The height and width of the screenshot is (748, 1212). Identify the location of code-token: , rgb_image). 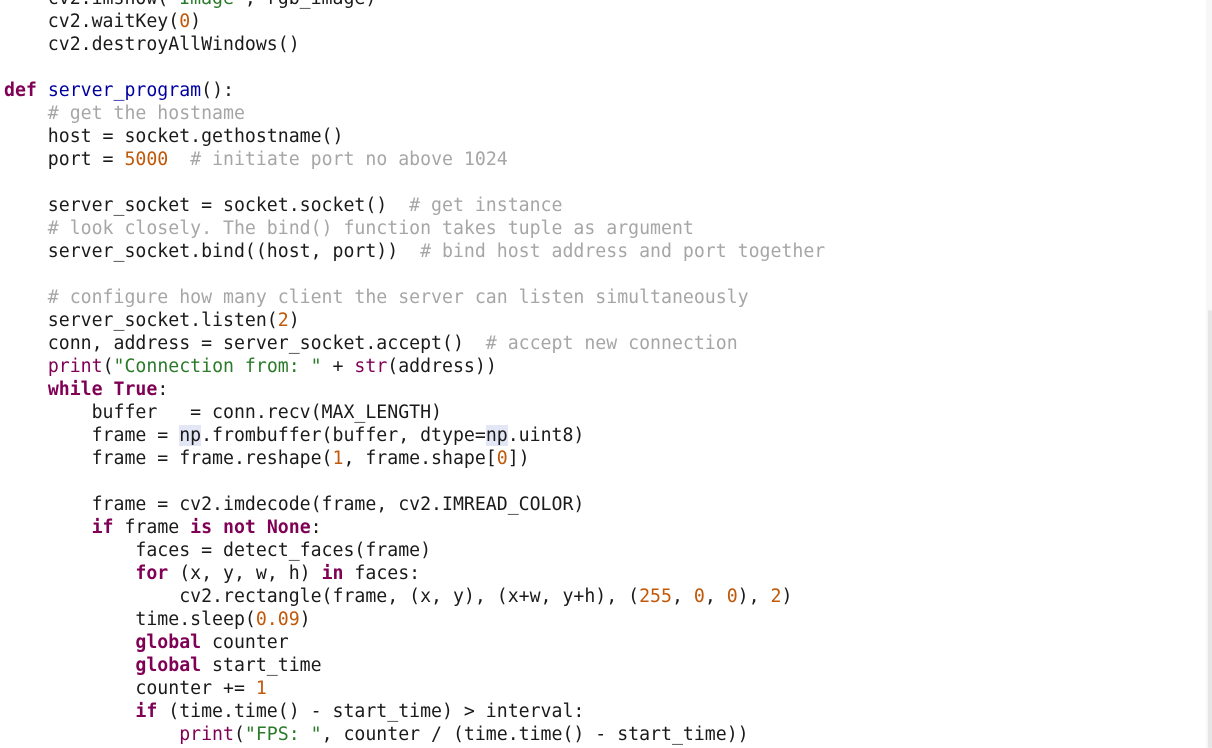
(310, 4).